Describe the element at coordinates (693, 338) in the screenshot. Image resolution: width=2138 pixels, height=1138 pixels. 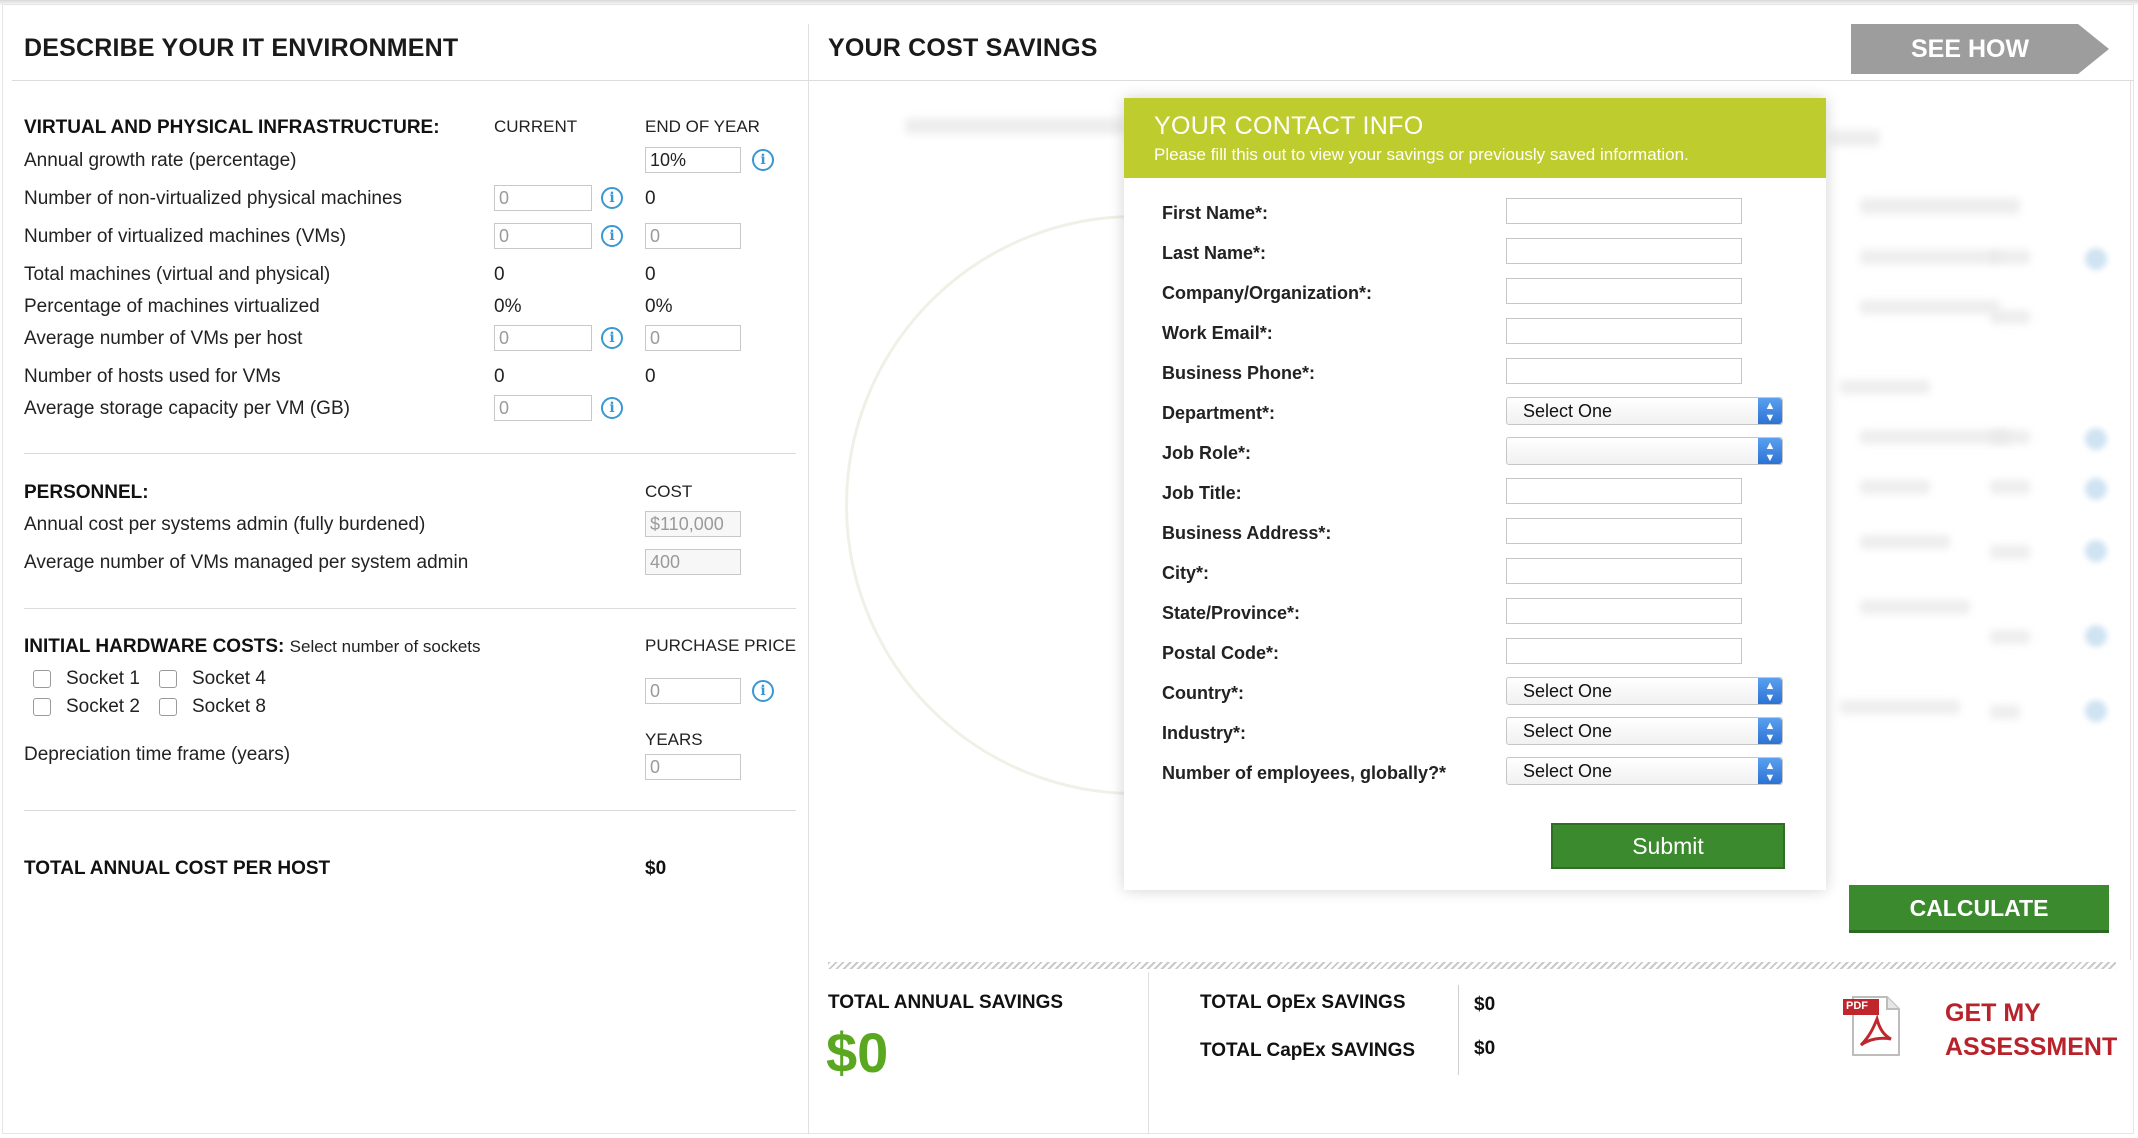
I see `vms-per-host-end-input: 0` at that location.